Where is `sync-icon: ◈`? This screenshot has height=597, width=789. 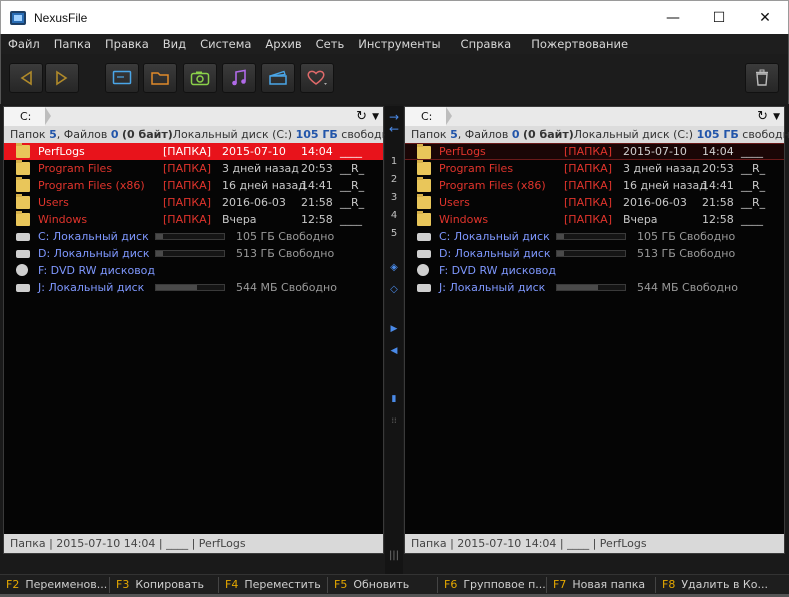
sync-icon: ◈ is located at coordinates (394, 267).